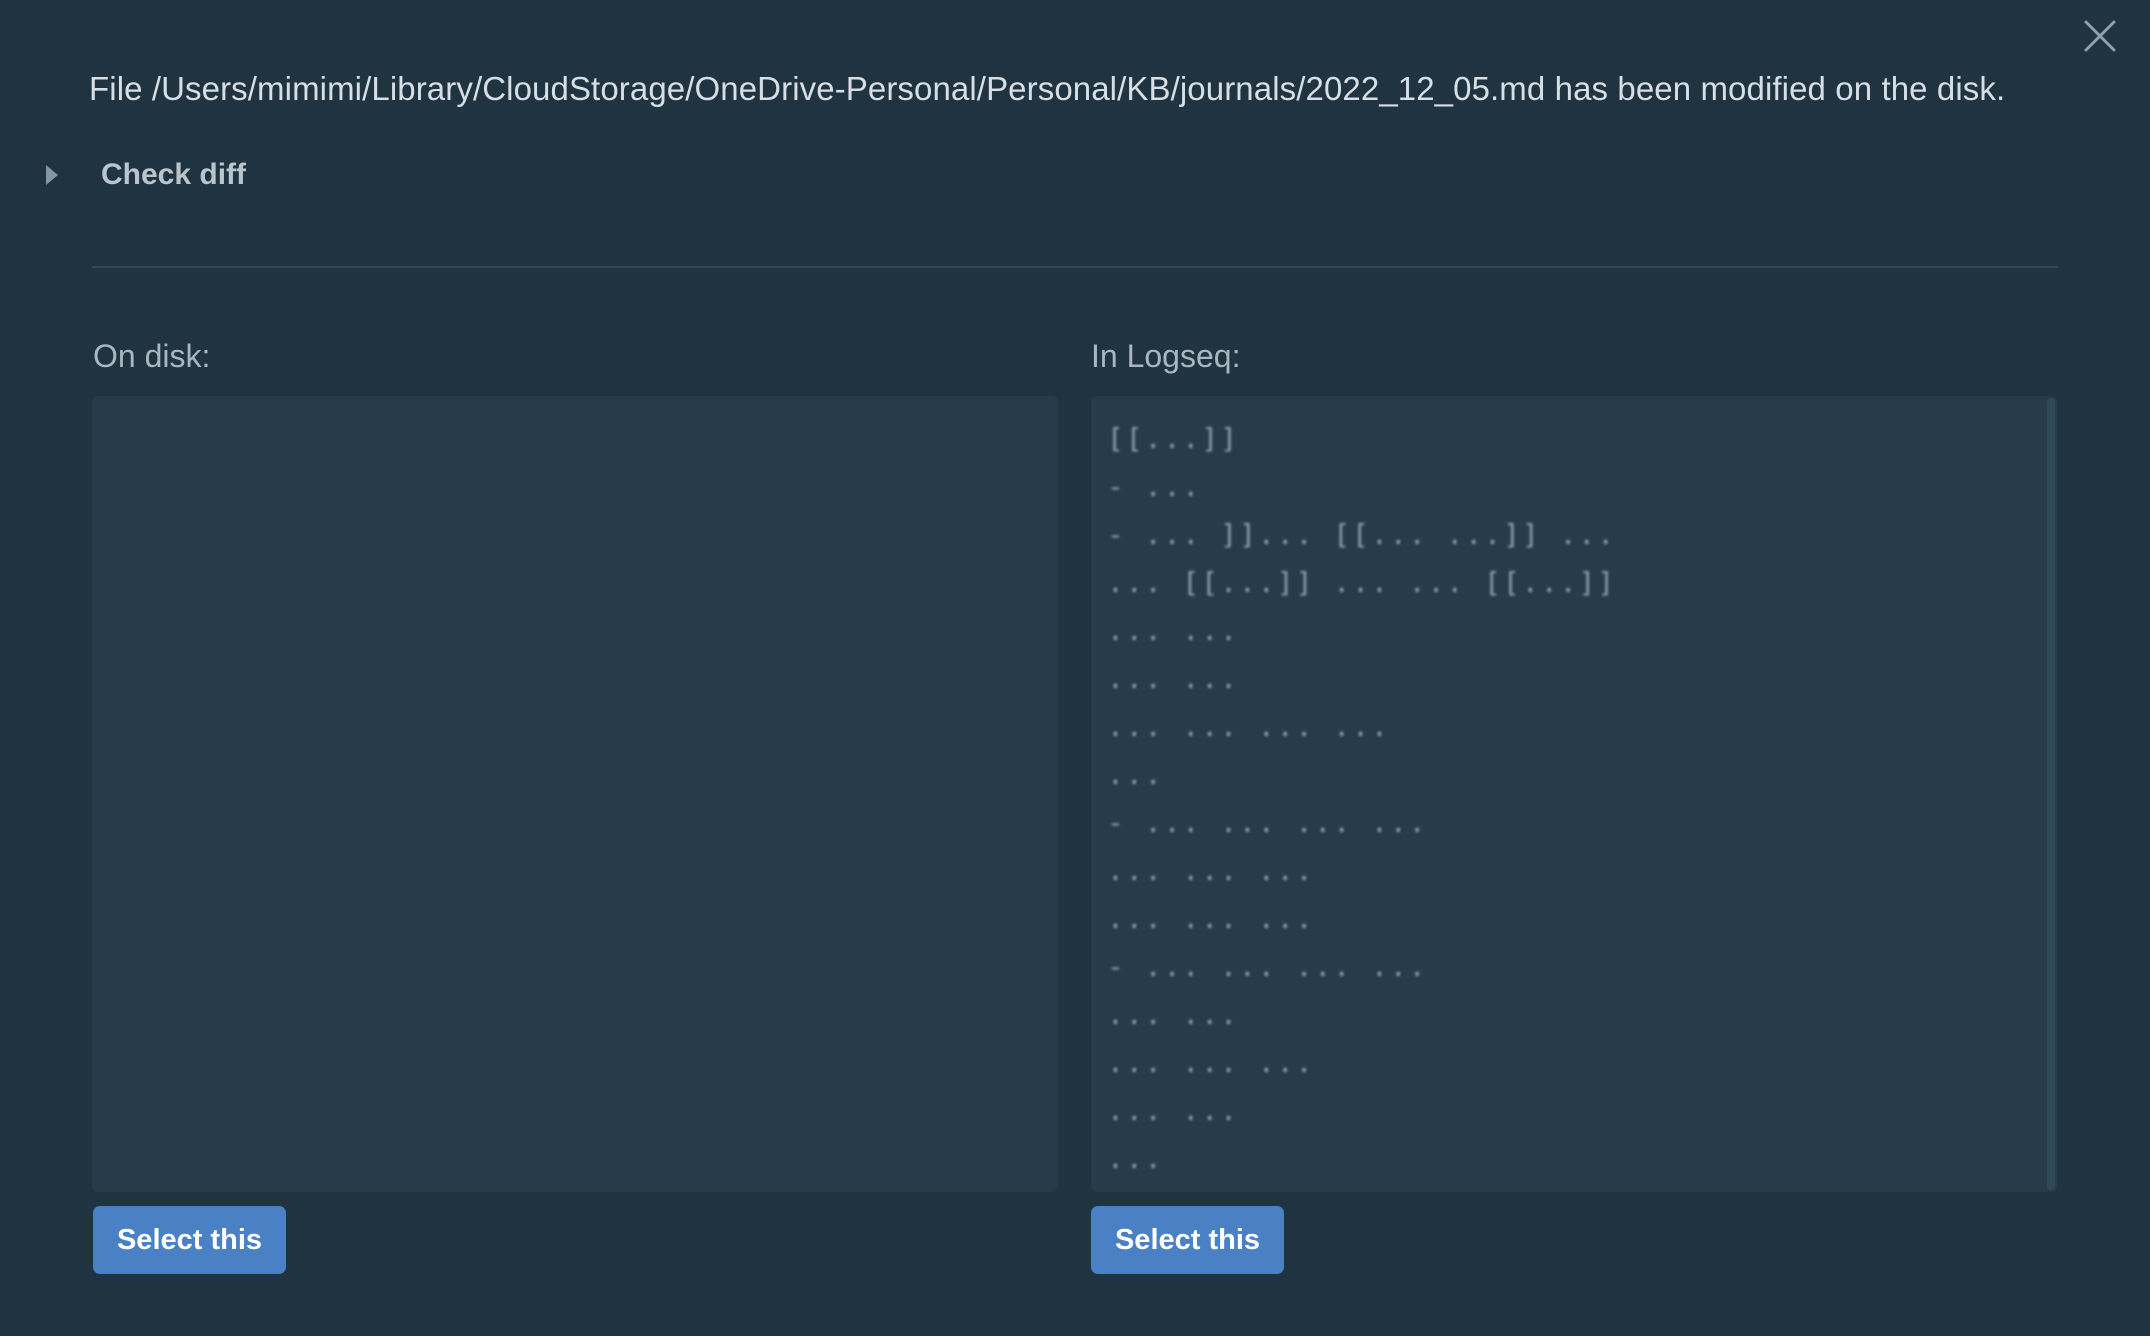  Describe the element at coordinates (1362, 582) in the screenshot. I see `content-line: ... [[...]] ... ... [[...]]` at that location.